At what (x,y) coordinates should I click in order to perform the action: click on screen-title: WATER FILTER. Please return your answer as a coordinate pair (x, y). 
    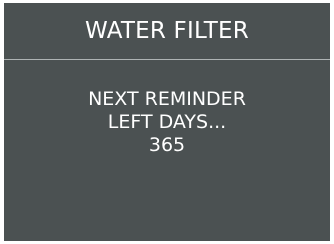
    Looking at the image, I should click on (167, 31).